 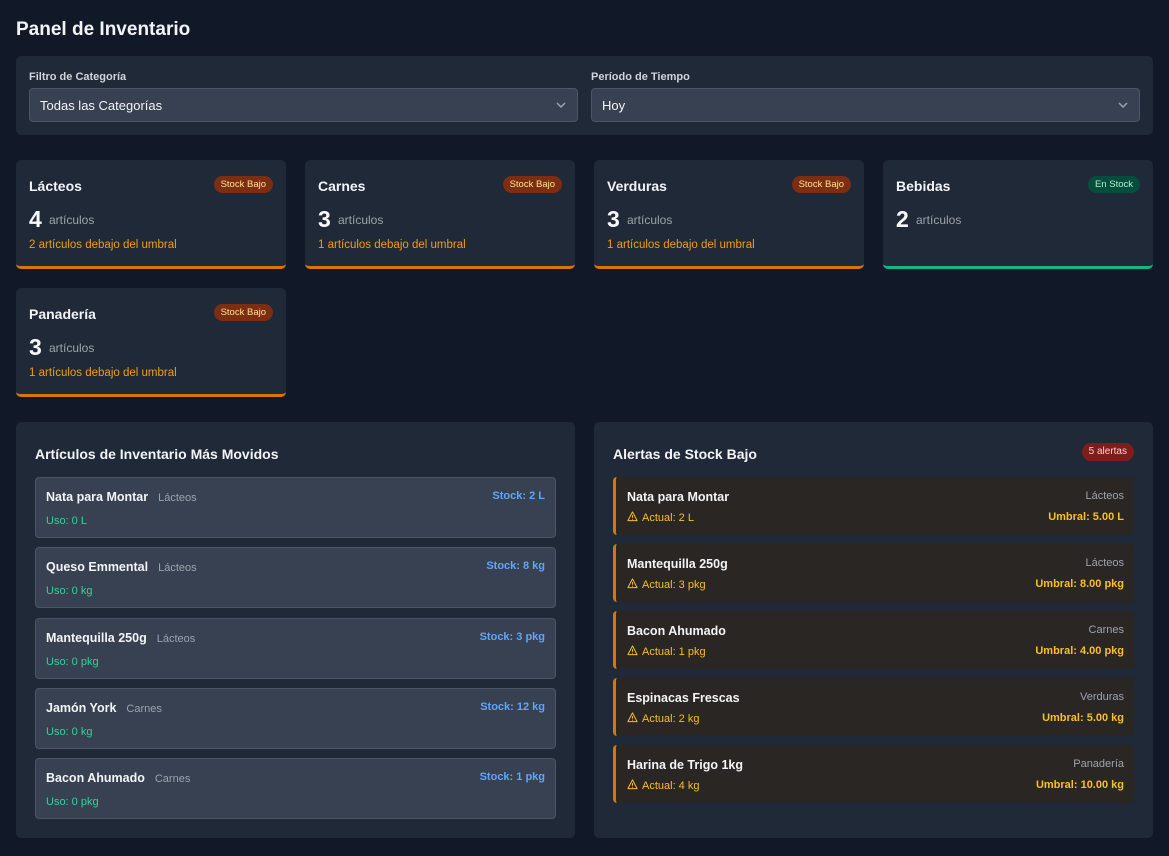 What do you see at coordinates (35, 219) in the screenshot?
I see `category-count: 4` at bounding box center [35, 219].